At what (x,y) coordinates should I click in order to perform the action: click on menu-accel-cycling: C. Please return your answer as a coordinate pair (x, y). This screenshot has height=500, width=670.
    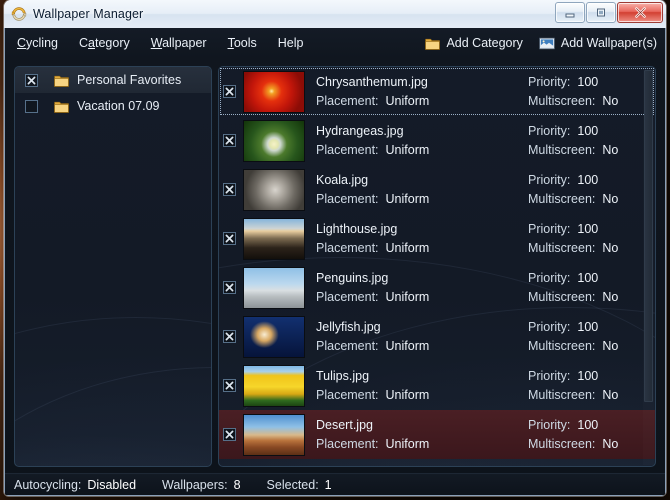
    Looking at the image, I should click on (22, 43).